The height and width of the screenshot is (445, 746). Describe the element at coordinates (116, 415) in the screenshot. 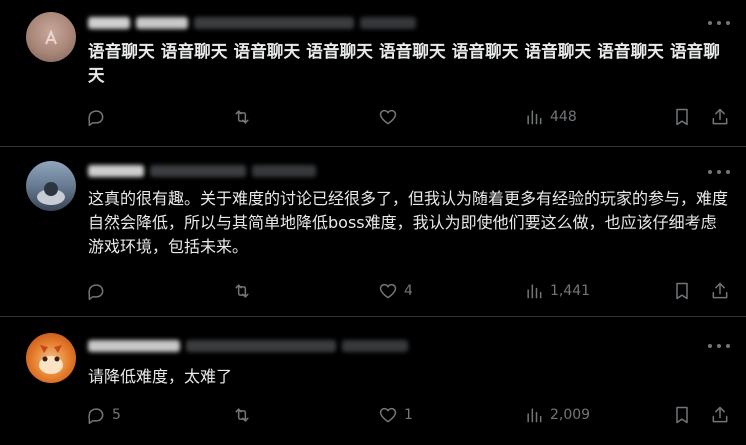

I see `reply-count: 5` at that location.